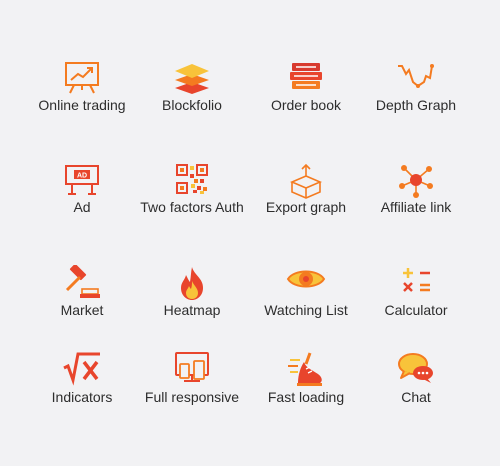 The width and height of the screenshot is (500, 466). What do you see at coordinates (192, 207) in the screenshot?
I see `feature-label: Two factors Auth` at bounding box center [192, 207].